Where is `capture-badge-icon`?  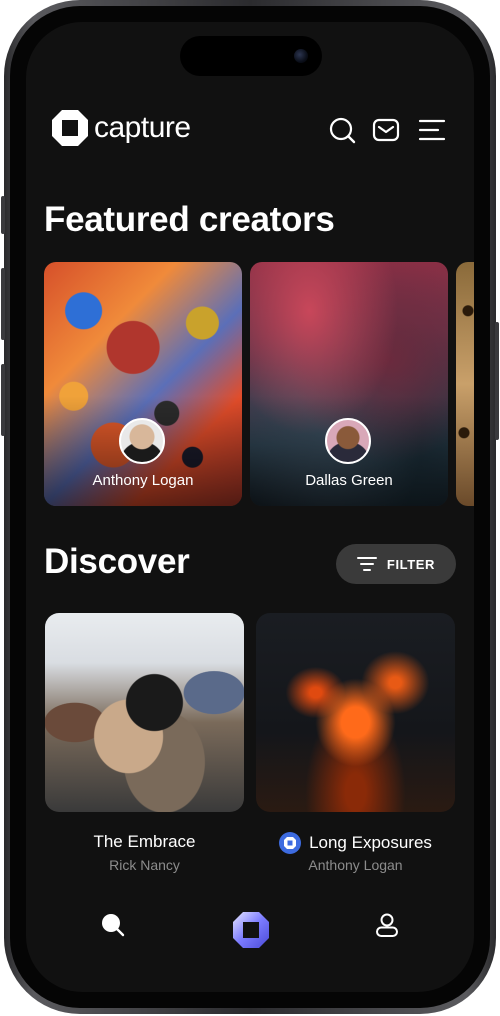 capture-badge-icon is located at coordinates (290, 843).